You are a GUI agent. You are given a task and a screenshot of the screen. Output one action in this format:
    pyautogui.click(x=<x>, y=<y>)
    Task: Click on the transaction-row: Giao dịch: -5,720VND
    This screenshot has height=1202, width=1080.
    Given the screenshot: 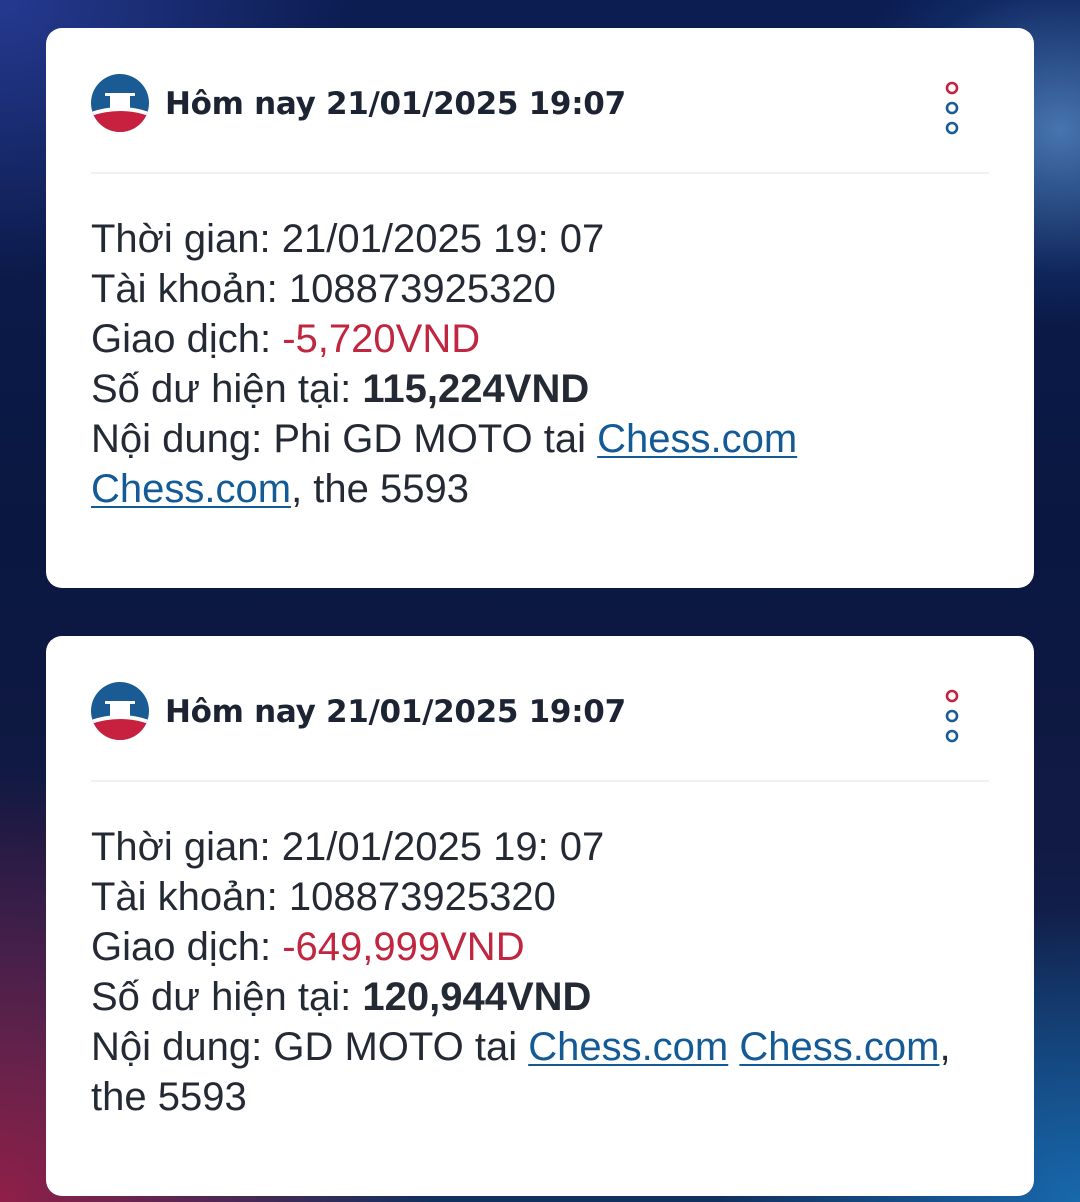 What is the action you would take?
    pyautogui.click(x=540, y=339)
    